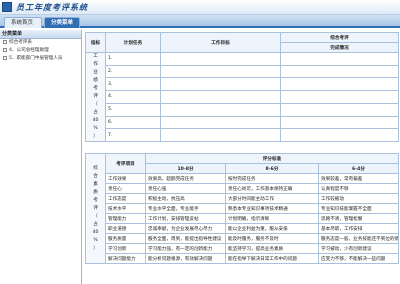 This screenshot has width=400, height=284. What do you see at coordinates (133, 42) in the screenshot?
I see `col-plan: 计划任务` at bounding box center [133, 42].